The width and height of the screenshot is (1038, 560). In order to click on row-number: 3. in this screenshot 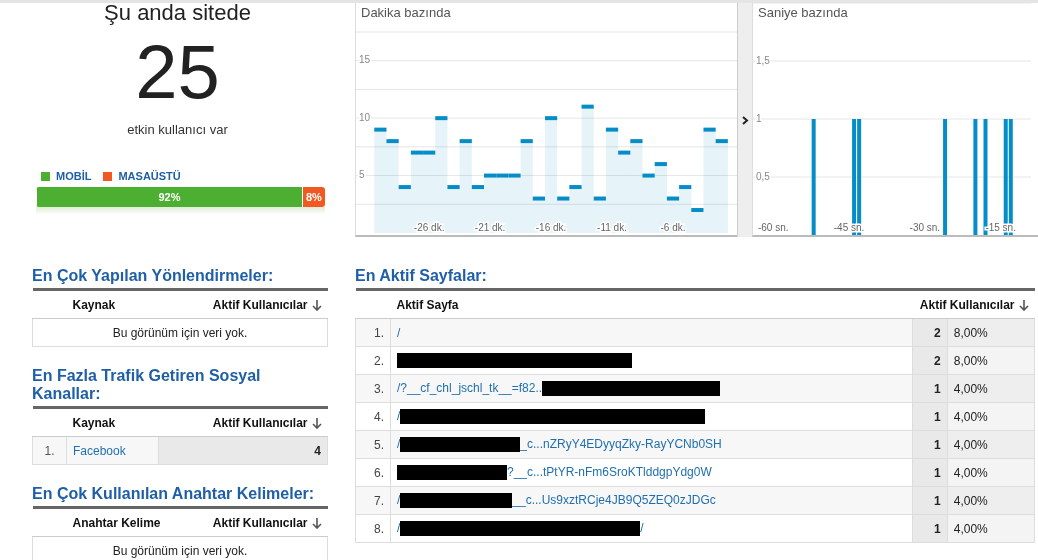, I will do `click(379, 388)`.